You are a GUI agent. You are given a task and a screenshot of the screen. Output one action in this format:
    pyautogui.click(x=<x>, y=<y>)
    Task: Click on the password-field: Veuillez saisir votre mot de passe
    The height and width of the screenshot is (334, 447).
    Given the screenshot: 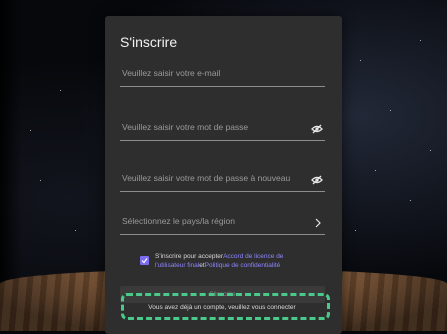 What is the action you would take?
    pyautogui.click(x=222, y=131)
    